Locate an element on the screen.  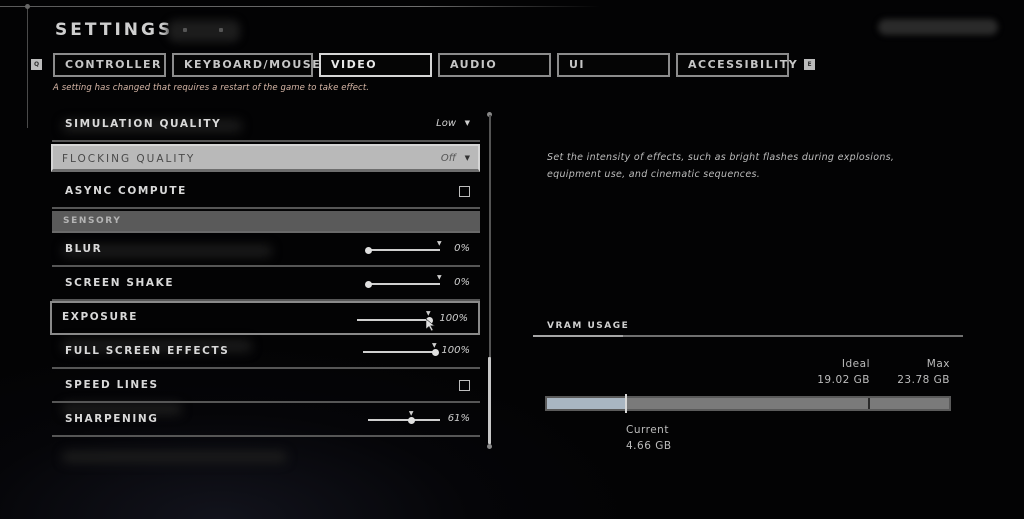
setting-speed-lines: SPEED LINES is located at coordinates (266, 386).